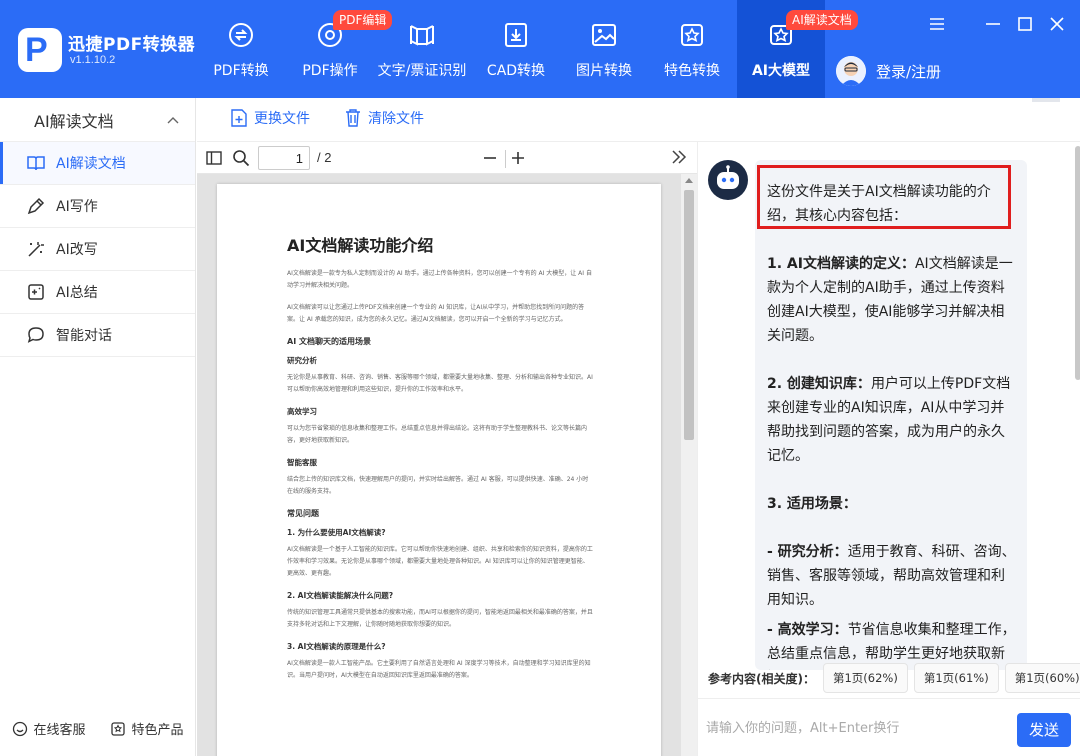 This screenshot has width=1080, height=756. I want to click on collapse-panel-icon, so click(679, 157).